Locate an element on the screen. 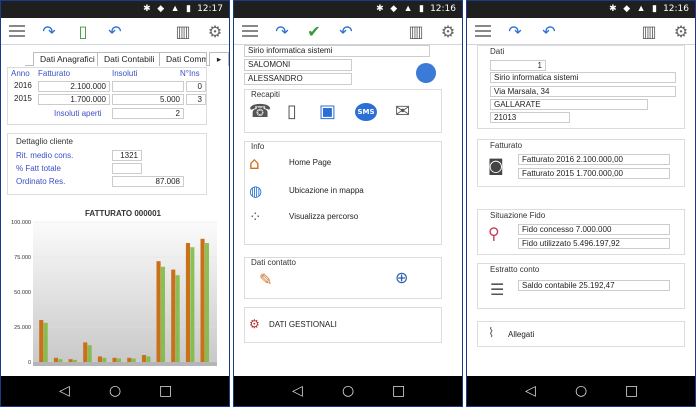  info-home-page: Home Page is located at coordinates (310, 162).